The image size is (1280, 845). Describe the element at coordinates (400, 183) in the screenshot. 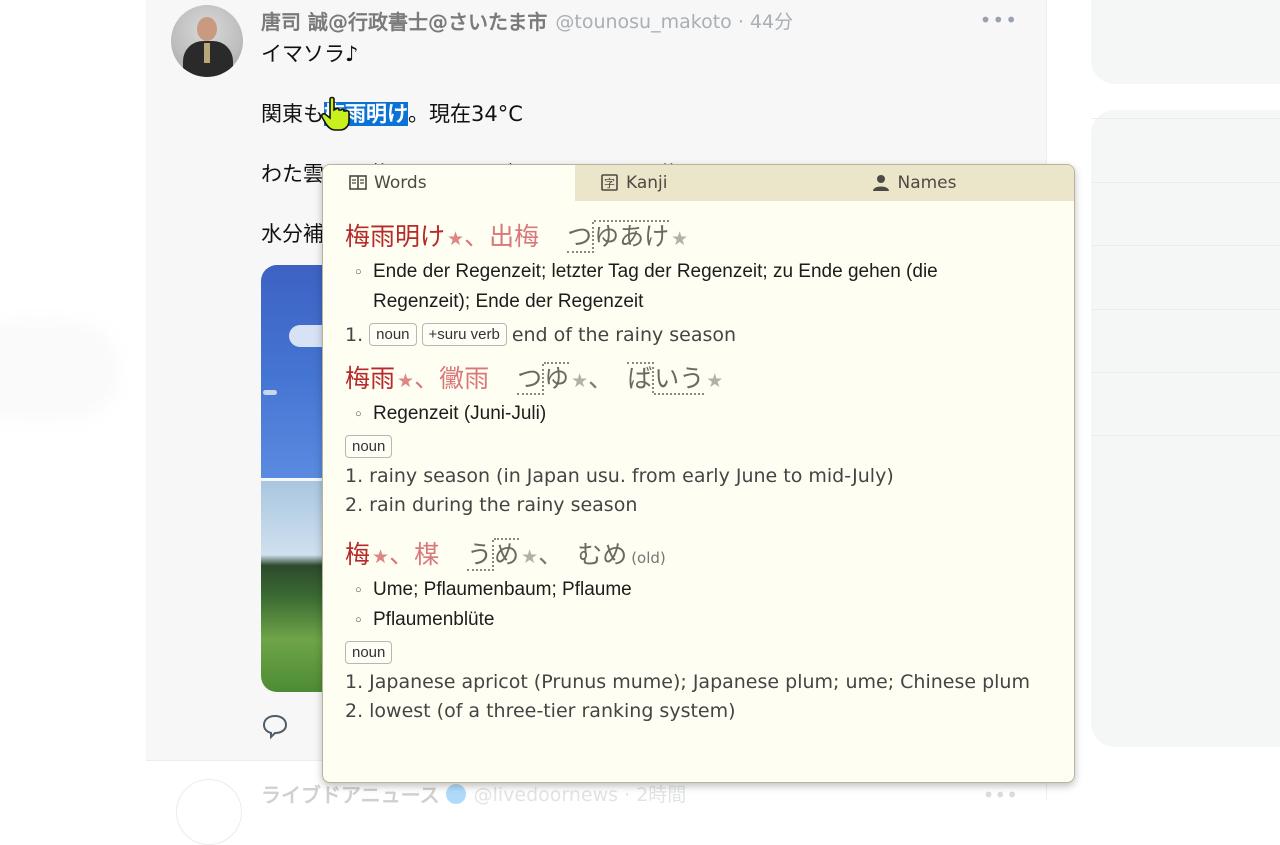

I see `tab-label: Words` at that location.